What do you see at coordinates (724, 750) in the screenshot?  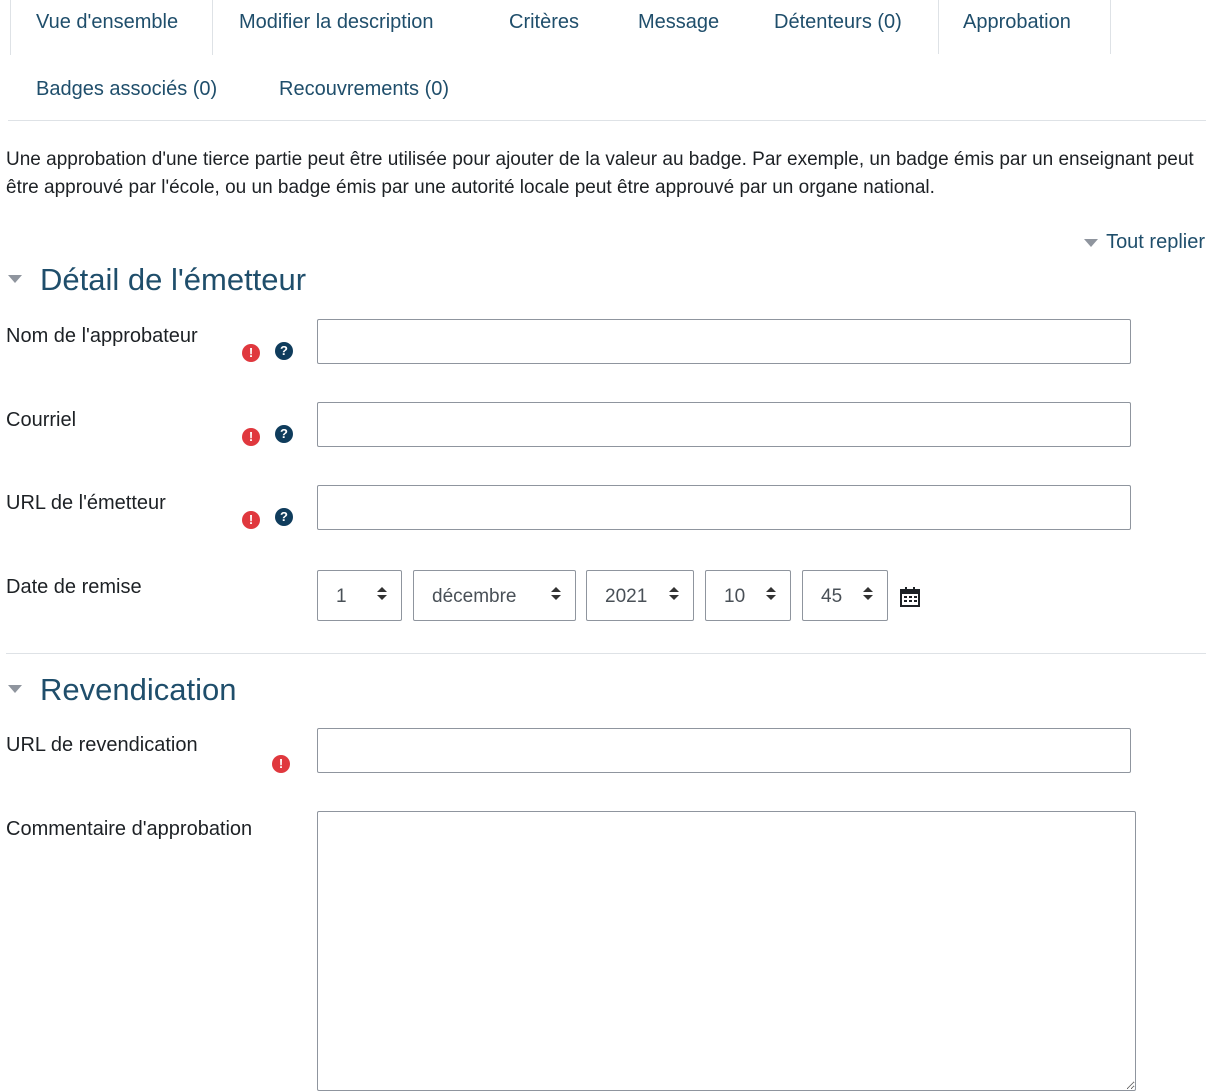 I see `claim-url-input` at bounding box center [724, 750].